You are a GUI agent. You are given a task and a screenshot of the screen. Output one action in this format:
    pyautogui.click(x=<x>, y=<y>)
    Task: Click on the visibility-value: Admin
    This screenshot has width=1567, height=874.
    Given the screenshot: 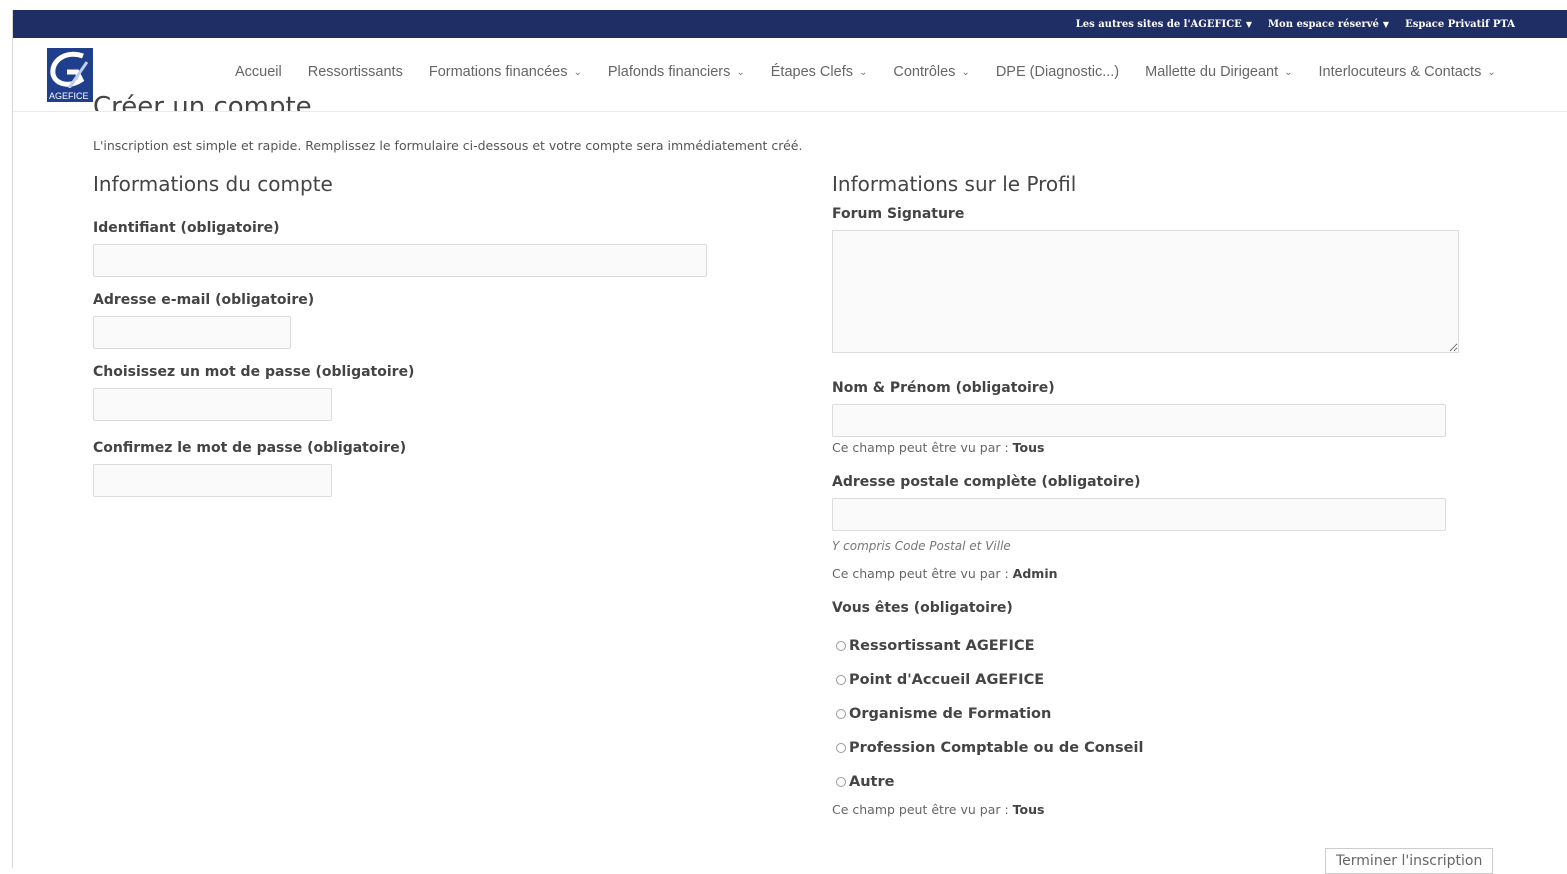 What is the action you would take?
    pyautogui.click(x=1035, y=573)
    